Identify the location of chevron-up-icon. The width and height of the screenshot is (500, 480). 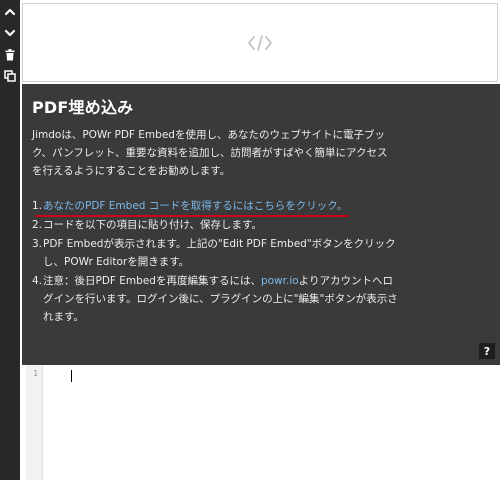
(10, 12).